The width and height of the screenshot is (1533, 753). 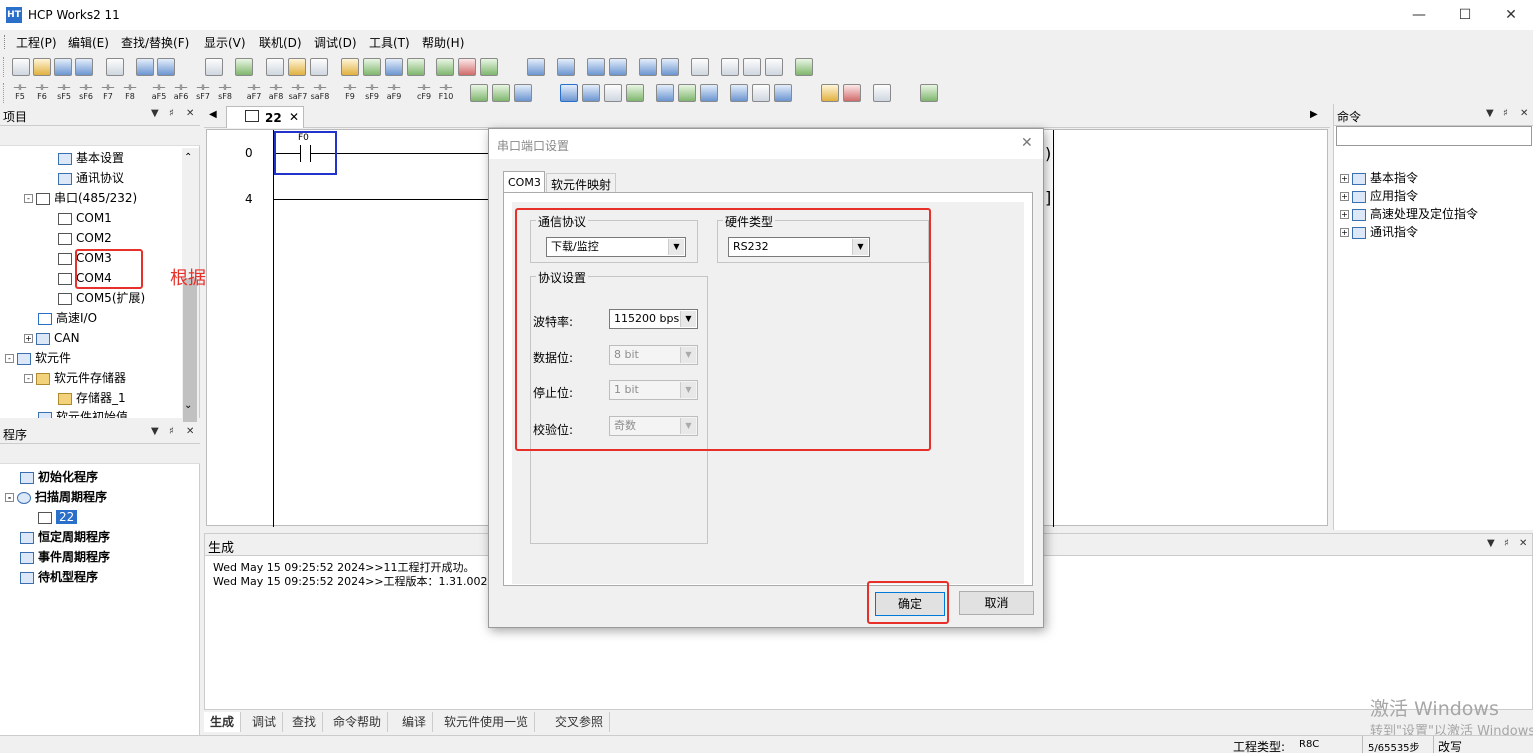 I want to click on fkey-cf9-button: ⊣⊢ cF9, so click(x=424, y=92).